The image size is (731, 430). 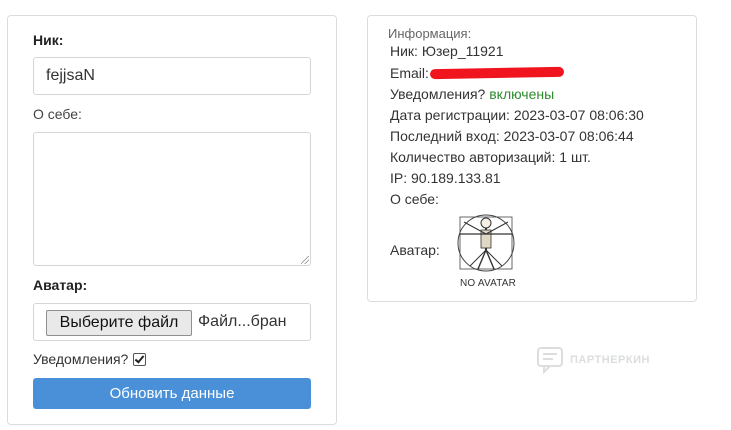 I want to click on choose-file-button: Выберите файл, so click(x=119, y=323).